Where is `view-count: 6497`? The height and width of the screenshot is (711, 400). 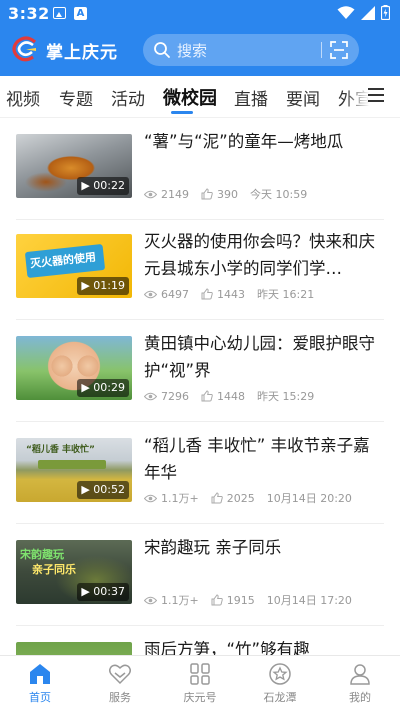
view-count: 6497 is located at coordinates (175, 294).